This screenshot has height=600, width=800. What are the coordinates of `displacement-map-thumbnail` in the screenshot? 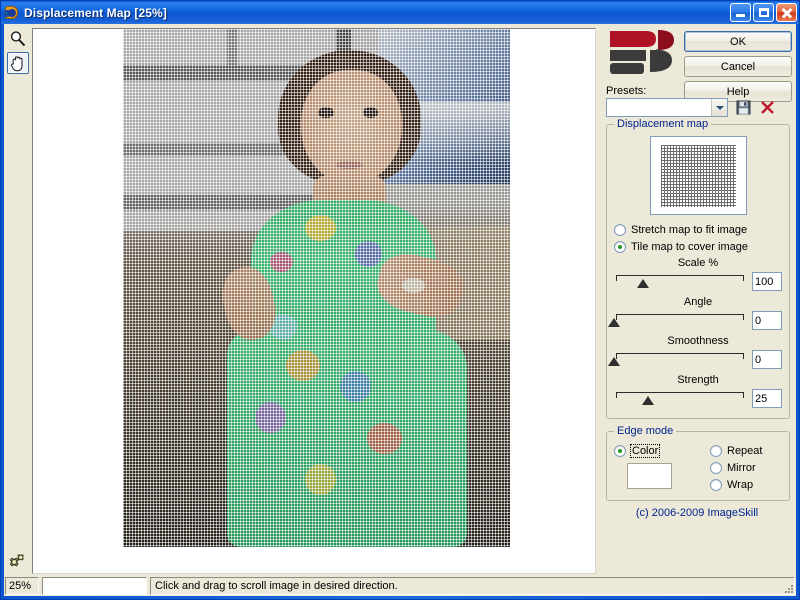 It's located at (698, 175).